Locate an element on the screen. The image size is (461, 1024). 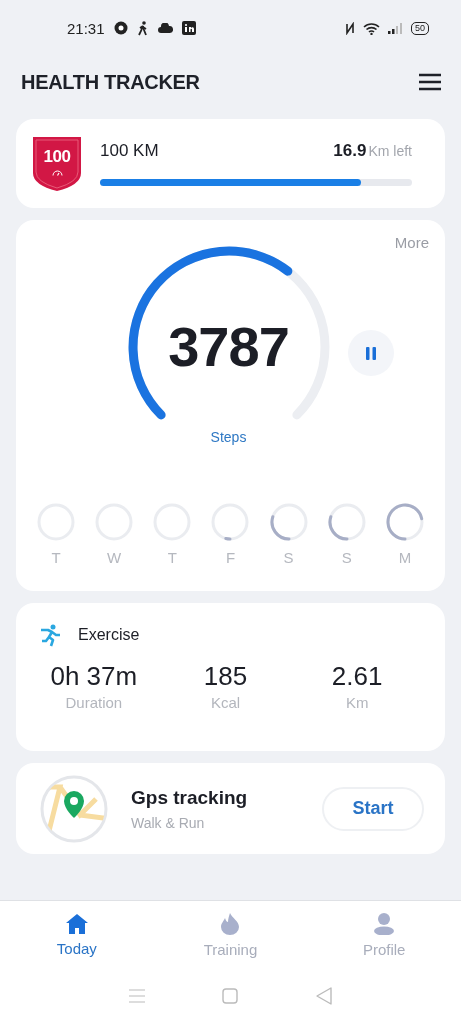
stat-label: Kcal is located at coordinates (225, 702).